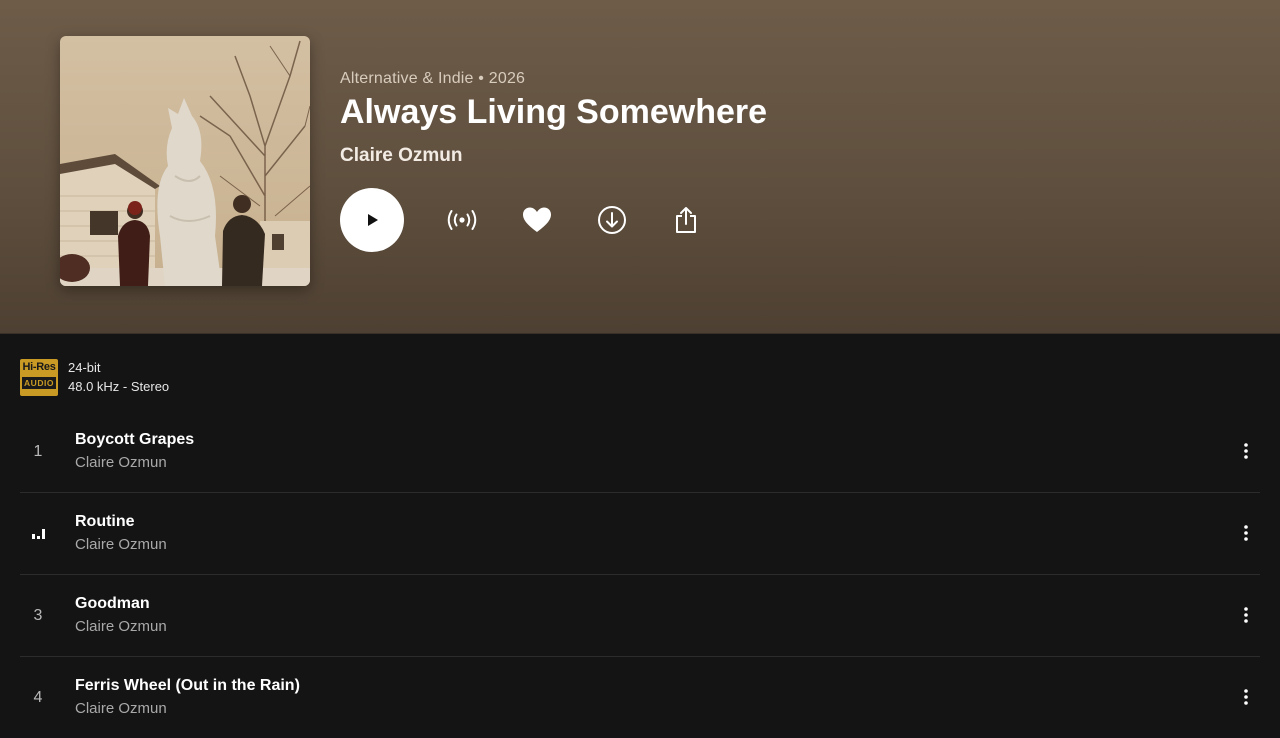 Image resolution: width=1280 pixels, height=738 pixels. I want to click on heart-icon, so click(537, 219).